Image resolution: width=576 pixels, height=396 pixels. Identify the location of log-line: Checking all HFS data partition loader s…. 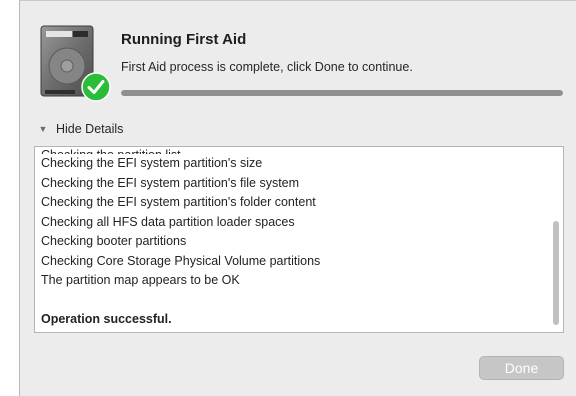
(168, 221).